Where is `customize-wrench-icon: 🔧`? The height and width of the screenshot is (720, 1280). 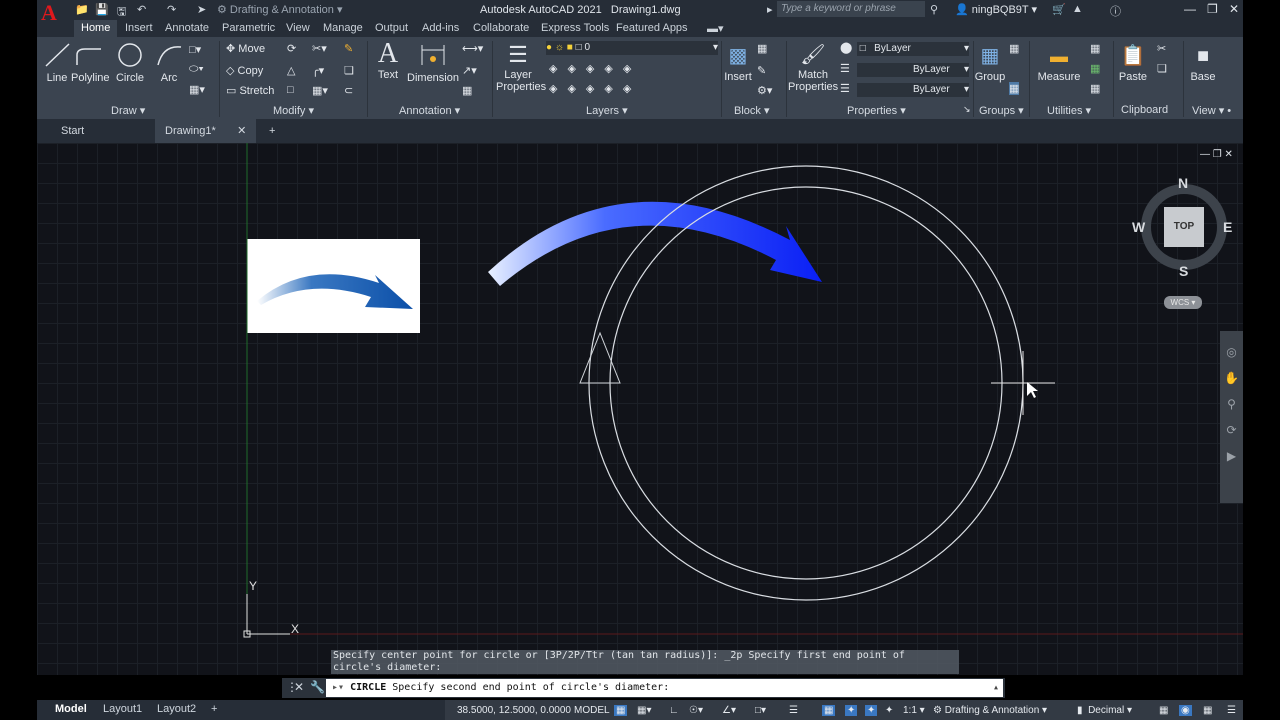
customize-wrench-icon: 🔧 is located at coordinates (317, 687).